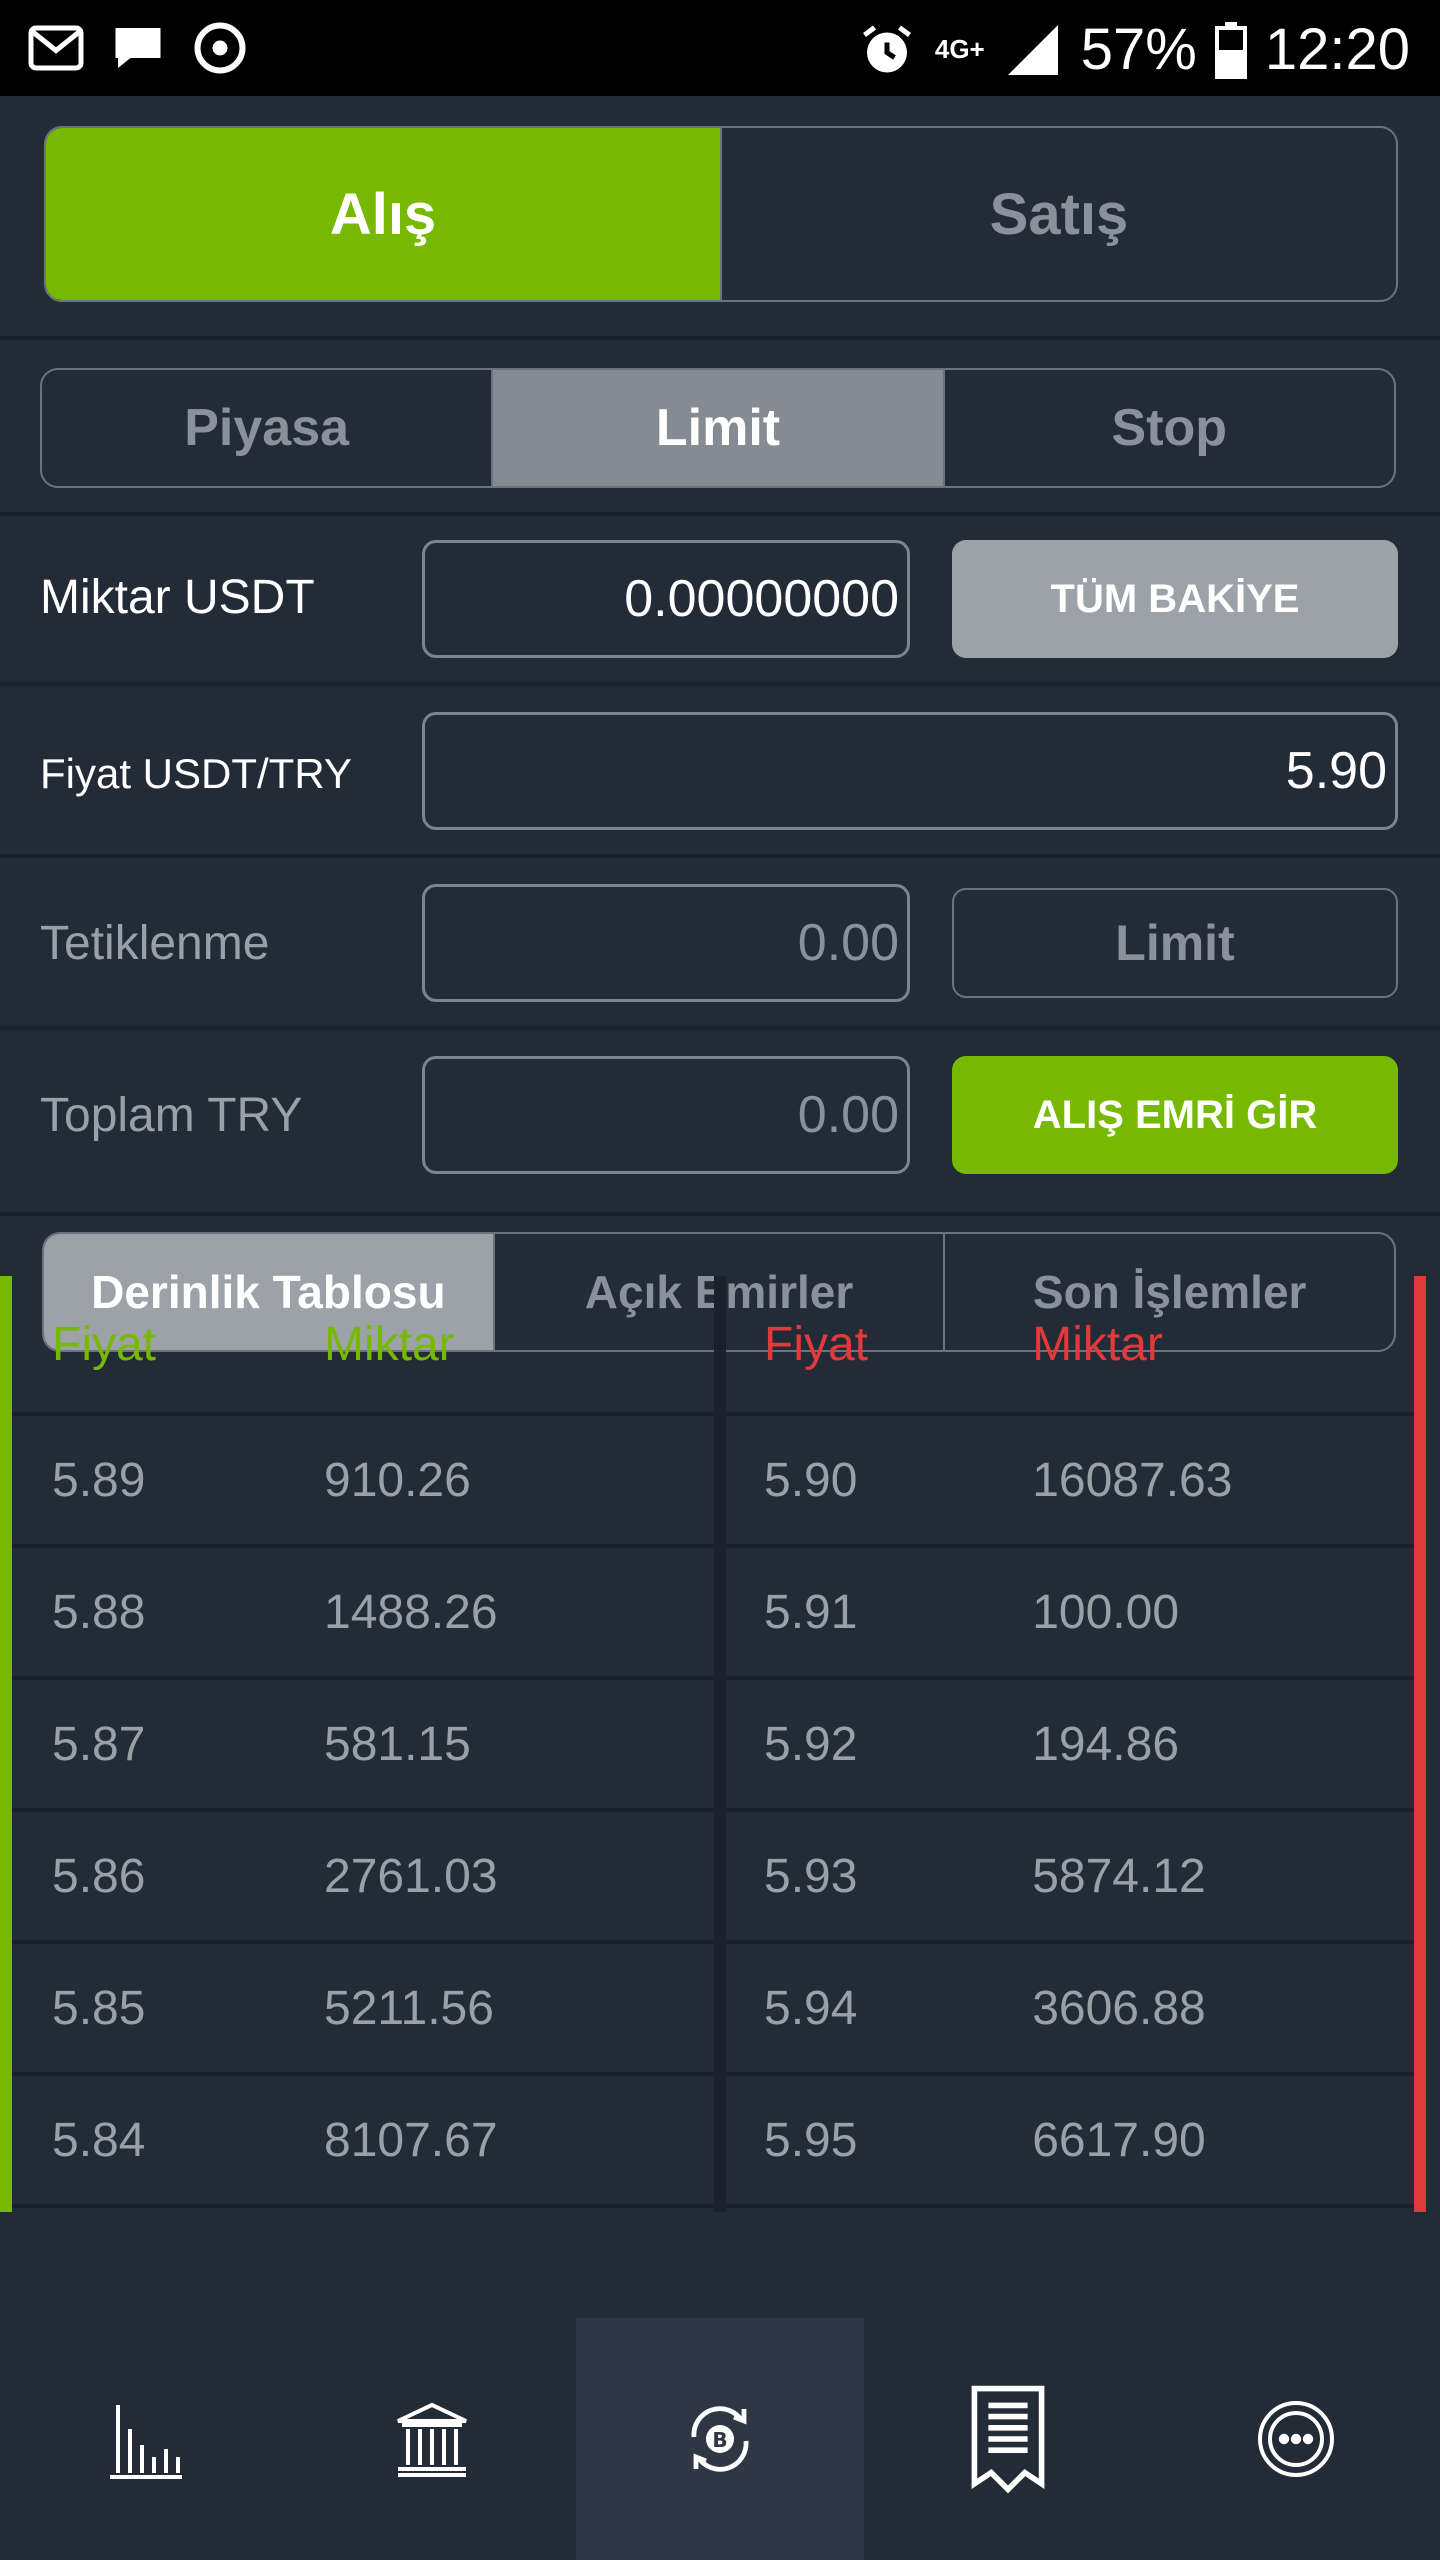 The width and height of the screenshot is (1440, 2560). Describe the element at coordinates (411, 1612) in the screenshot. I see `bid-amount: 1488.26` at that location.